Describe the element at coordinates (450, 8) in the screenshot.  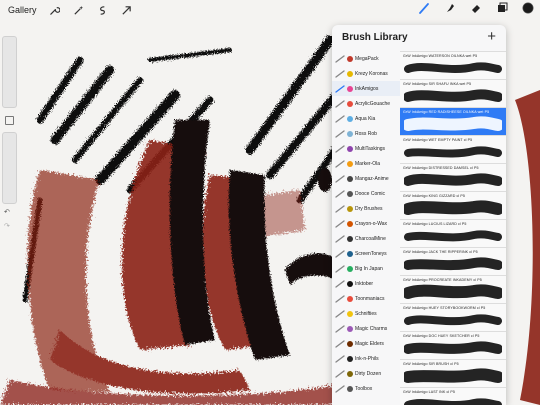
I see `smudge-icon` at that location.